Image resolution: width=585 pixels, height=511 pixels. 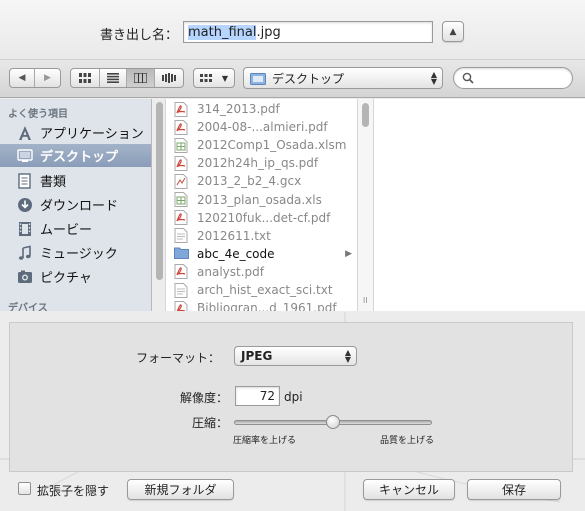 I want to click on view-mode-control, so click(x=127, y=78).